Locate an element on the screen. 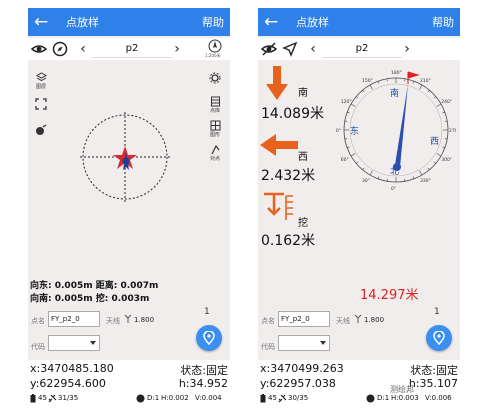 This screenshot has height=420, width=480. location-pin-icon is located at coordinates (439, 338).